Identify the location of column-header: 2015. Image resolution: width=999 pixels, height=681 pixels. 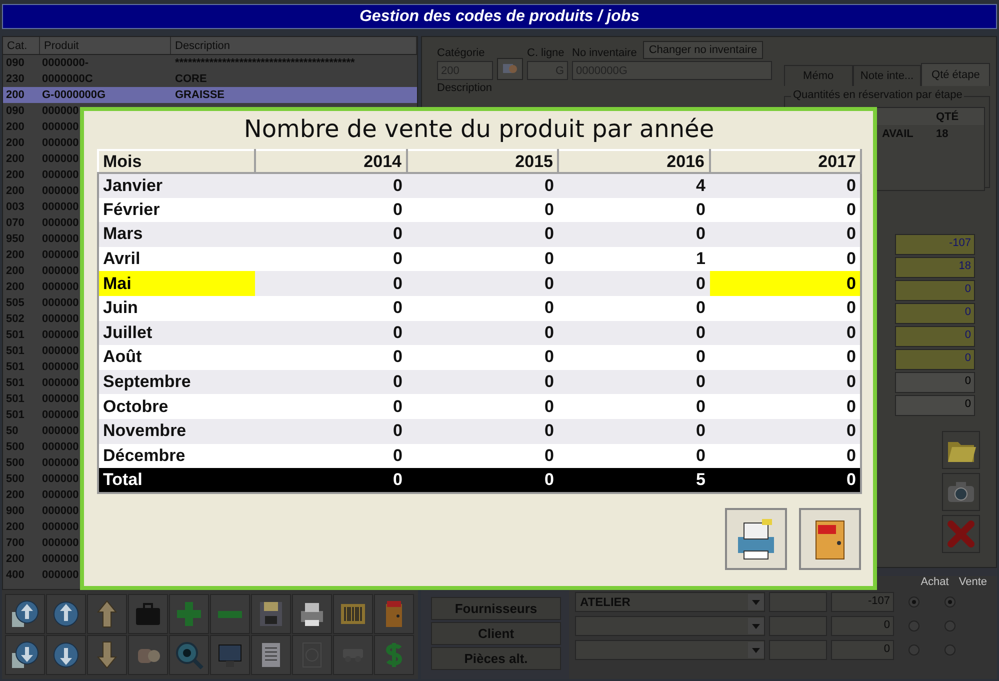
(482, 161).